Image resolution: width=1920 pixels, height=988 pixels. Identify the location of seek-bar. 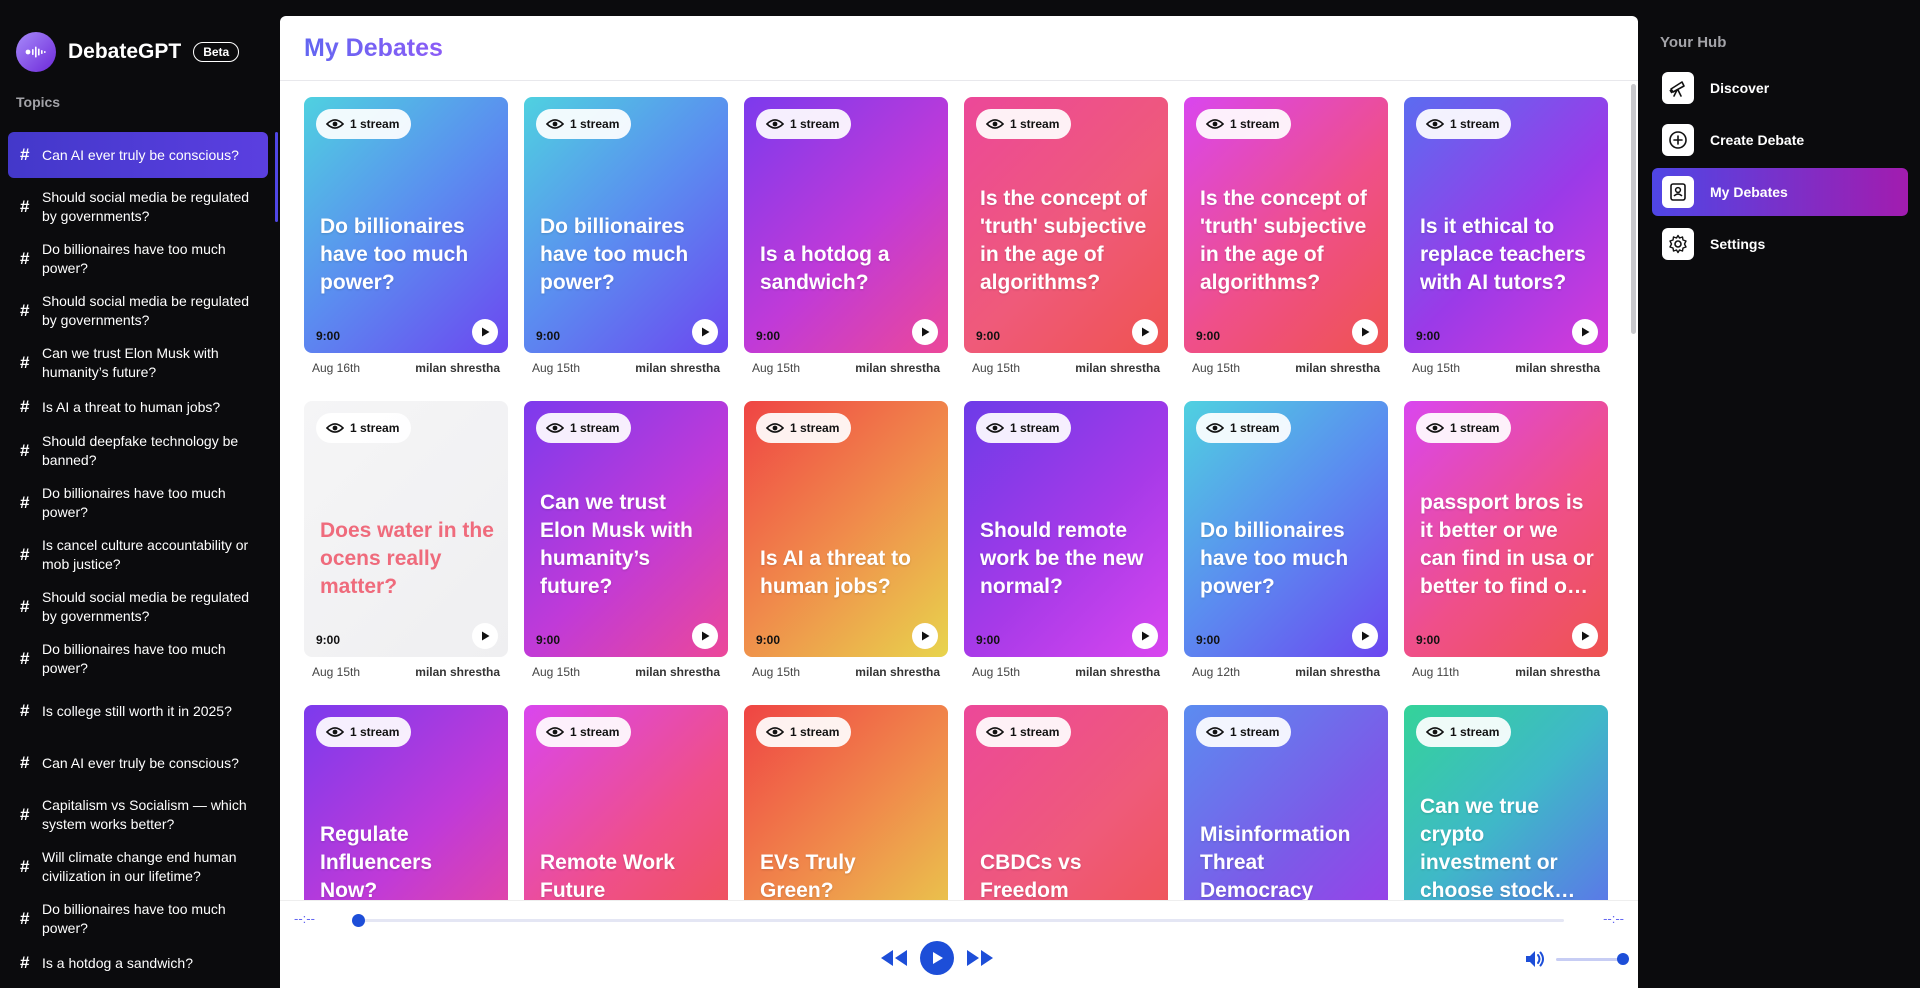
(958, 920).